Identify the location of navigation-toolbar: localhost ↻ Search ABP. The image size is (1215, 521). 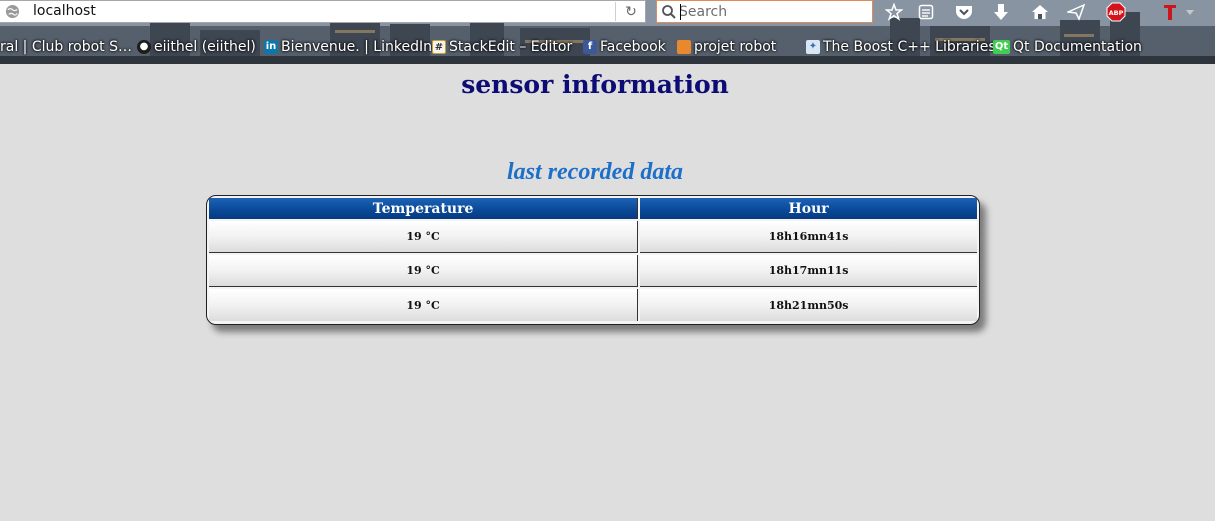
(607, 11).